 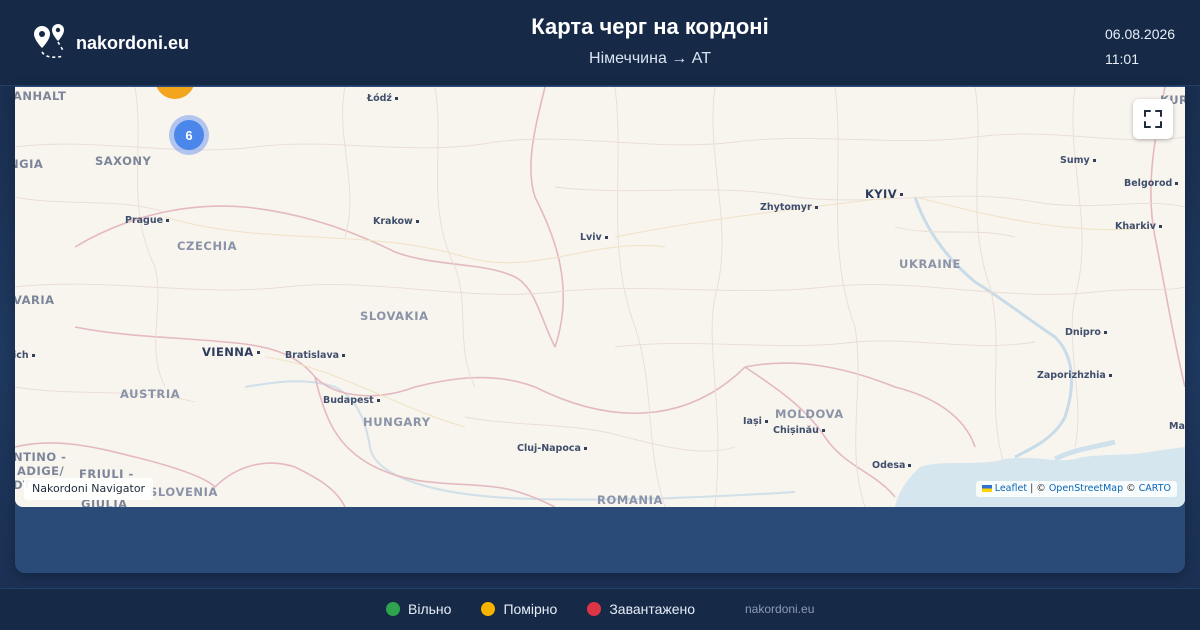 I want to click on map-label: SLOVAKIA, so click(x=394, y=316).